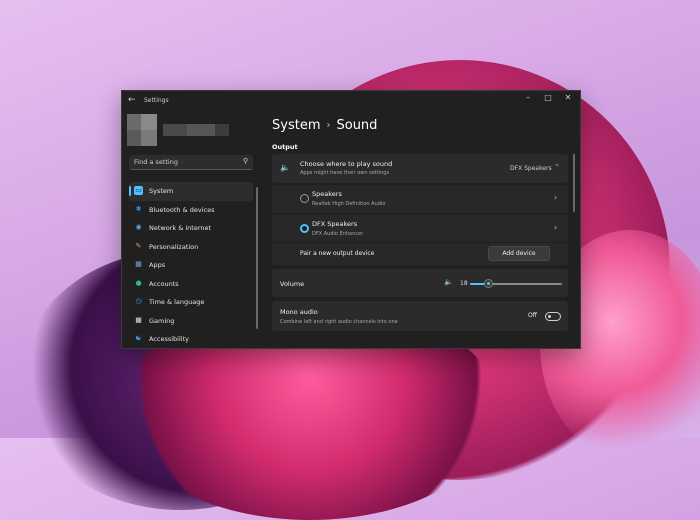 This screenshot has width=700, height=520. Describe the element at coordinates (162, 320) in the screenshot. I see `sidebar-item-label: Gaming` at that location.